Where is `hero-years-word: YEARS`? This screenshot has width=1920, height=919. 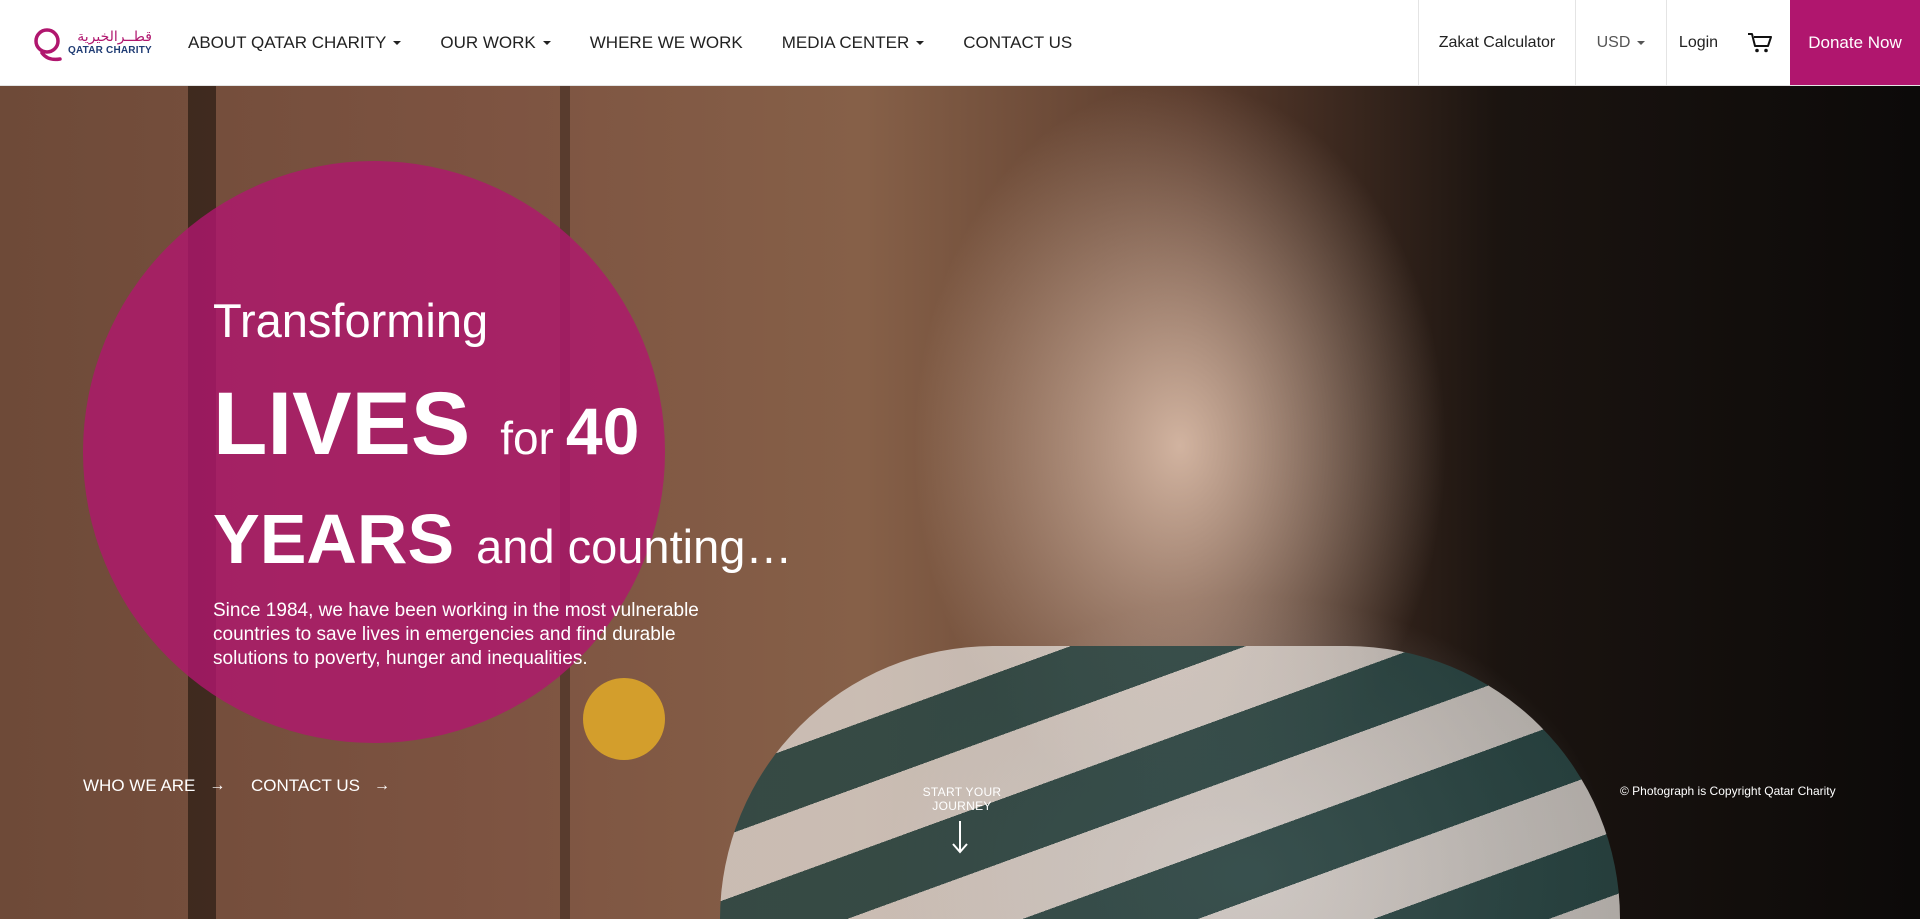 hero-years-word: YEARS is located at coordinates (334, 539).